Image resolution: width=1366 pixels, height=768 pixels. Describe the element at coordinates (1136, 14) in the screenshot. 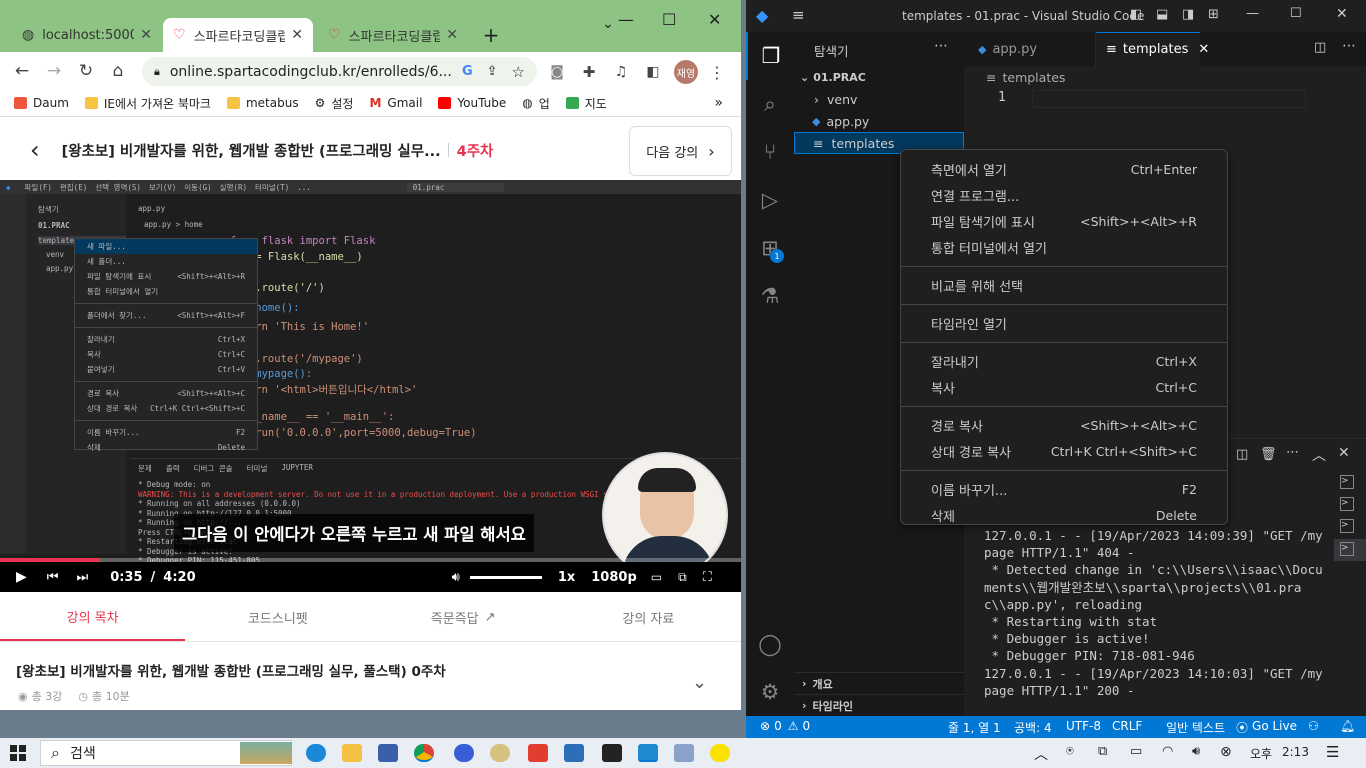

I see `toggle-sidebar-icon: ◧` at that location.